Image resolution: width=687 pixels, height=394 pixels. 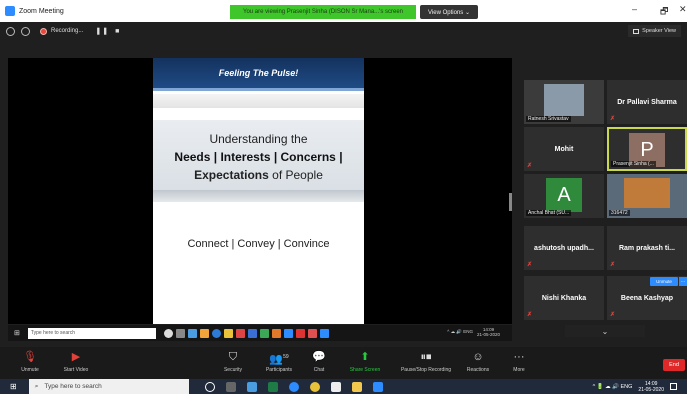 What do you see at coordinates (258, 101) in the screenshot?
I see `slide-divider` at bounding box center [258, 101].